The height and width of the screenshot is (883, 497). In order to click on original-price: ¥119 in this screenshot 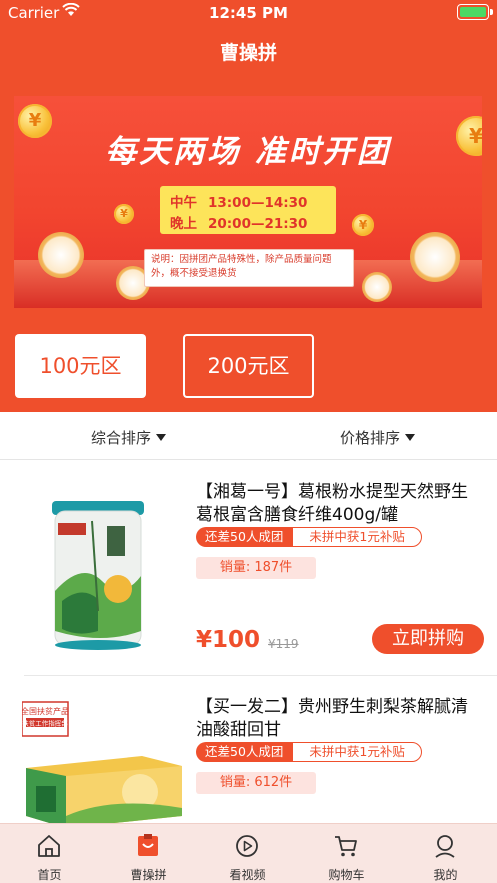, I will do `click(283, 644)`.